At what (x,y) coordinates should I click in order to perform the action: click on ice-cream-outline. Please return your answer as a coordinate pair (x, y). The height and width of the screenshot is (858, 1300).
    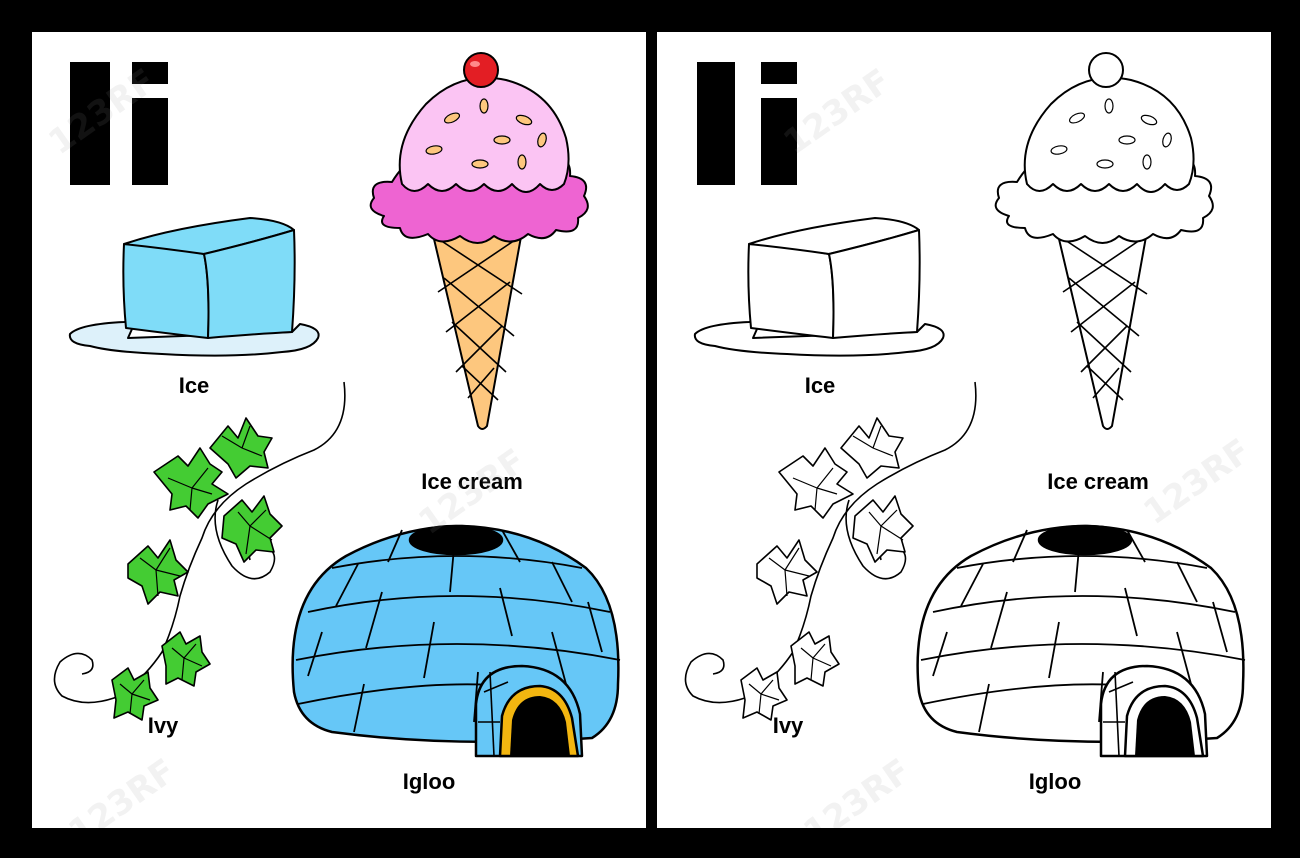
    Looking at the image, I should click on (1104, 241).